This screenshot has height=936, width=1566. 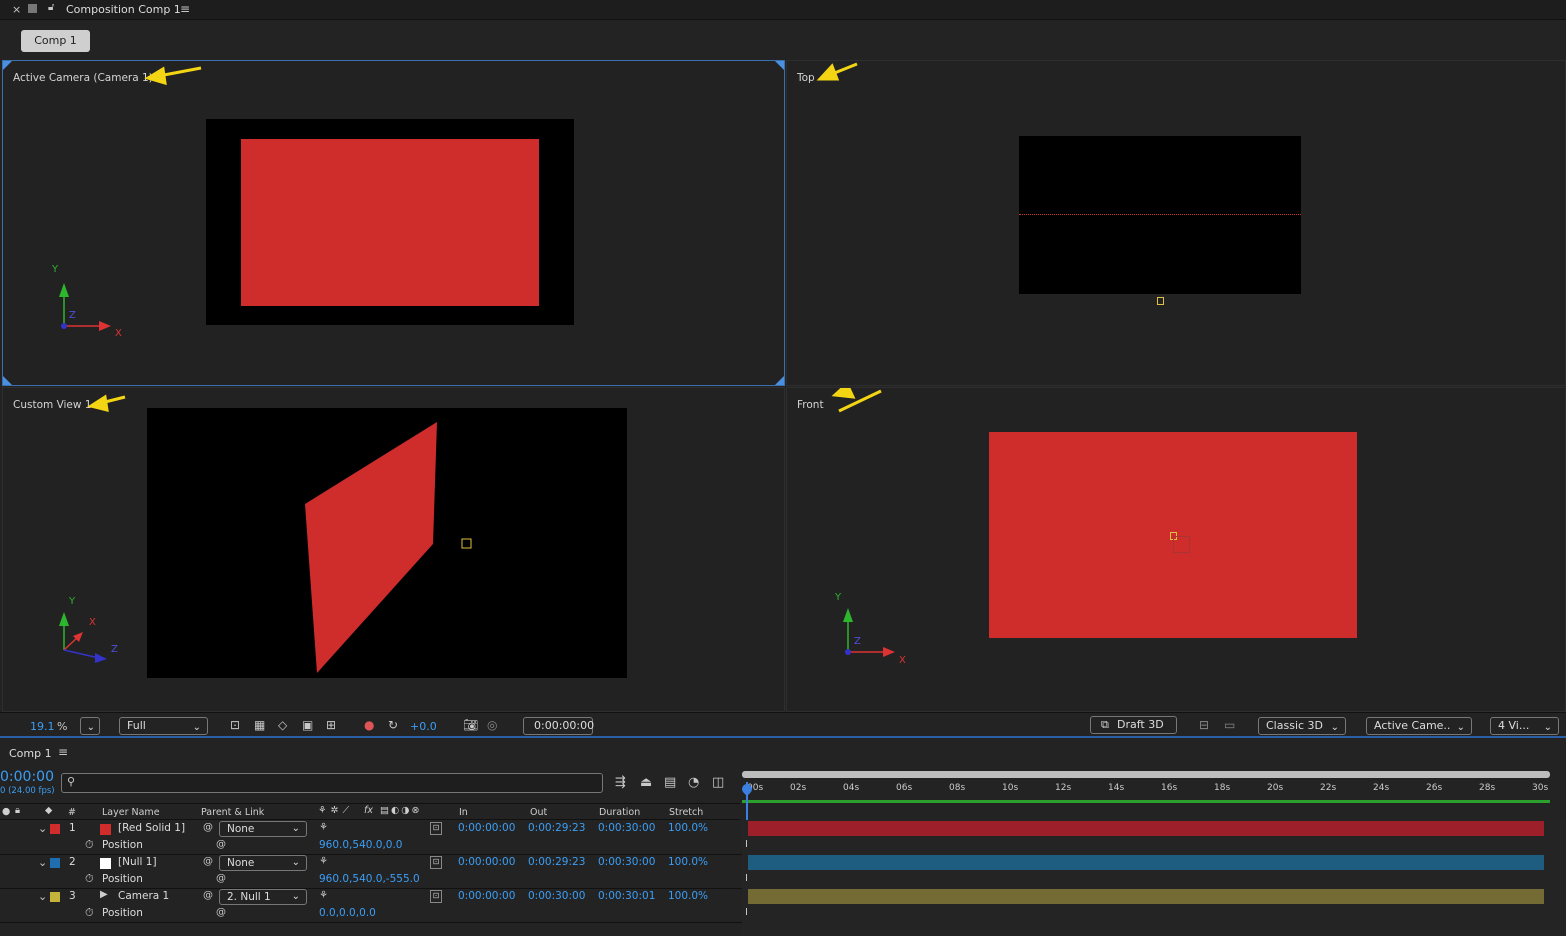 I want to click on fast-preview-icon: ⊡, so click(x=235, y=725).